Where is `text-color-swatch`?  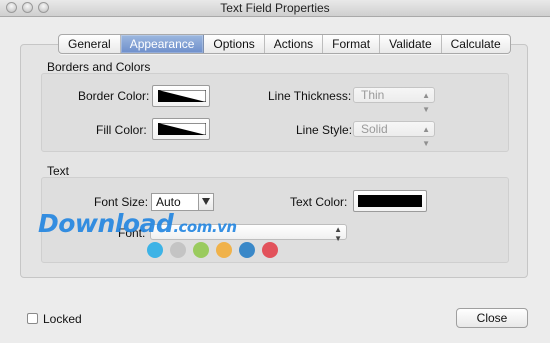 text-color-swatch is located at coordinates (390, 201).